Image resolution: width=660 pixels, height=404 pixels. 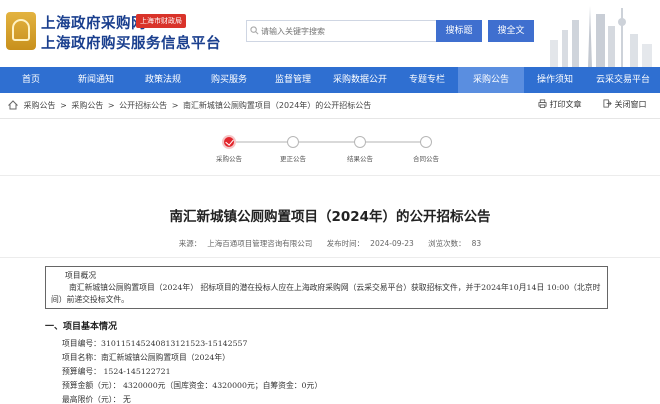 What do you see at coordinates (81, 275) in the screenshot?
I see `overview-heading: 项目概况` at bounding box center [81, 275].